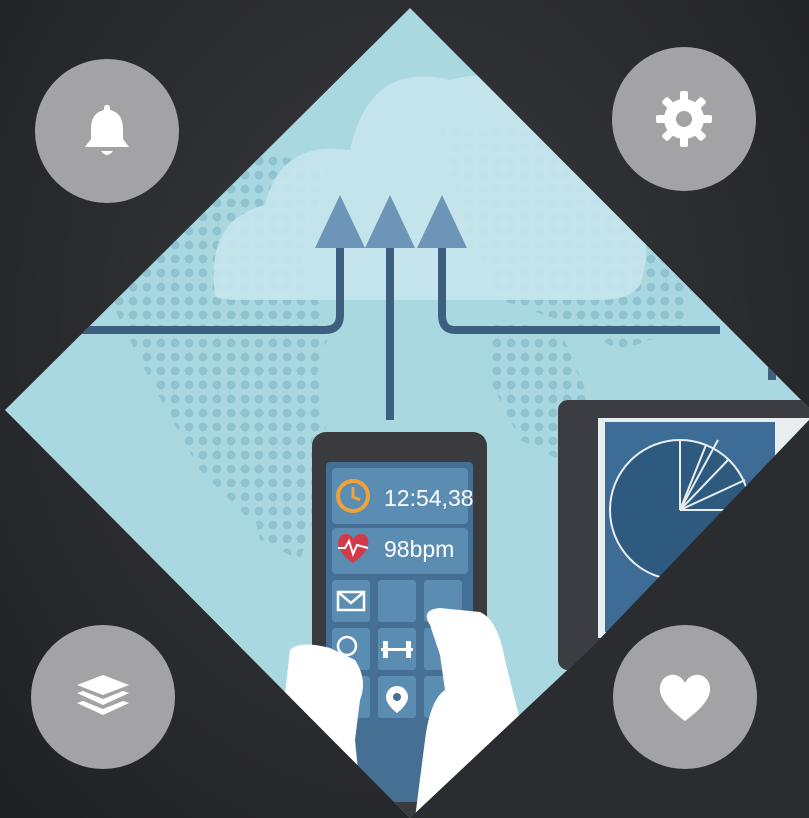 The height and width of the screenshot is (818, 809). What do you see at coordinates (319, 731) in the screenshot?
I see `hand-left` at bounding box center [319, 731].